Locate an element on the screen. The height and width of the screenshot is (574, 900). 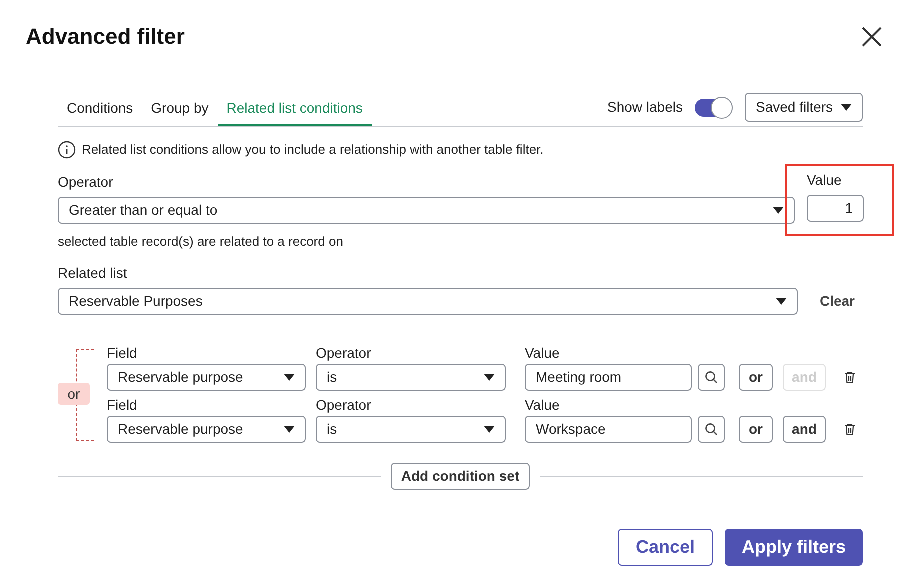
saved-filters-button: Saved filters is located at coordinates (804, 107).